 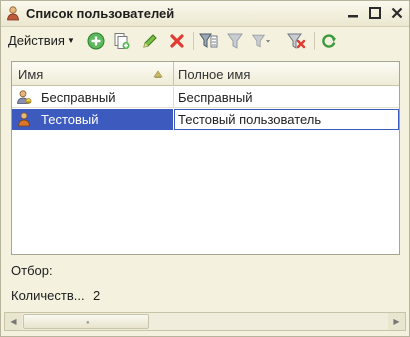 I want to click on filter-by-value-button, so click(x=208, y=41).